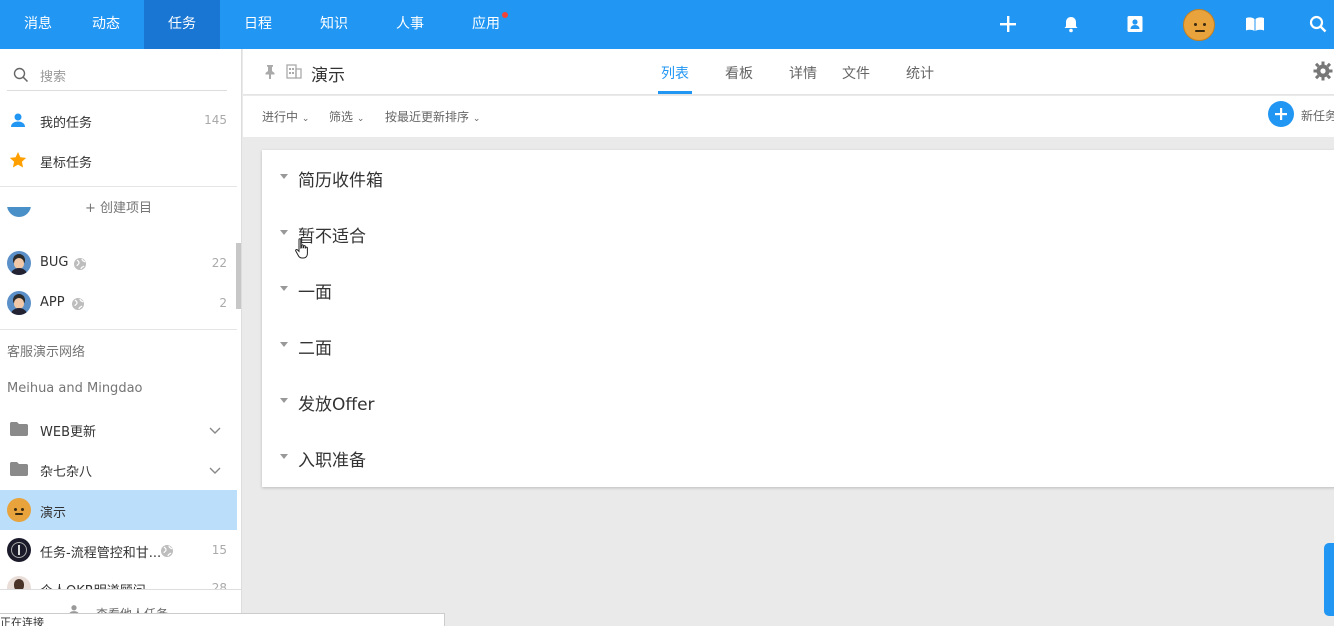 The image size is (1334, 626). What do you see at coordinates (294, 71) in the screenshot?
I see `building-icon` at bounding box center [294, 71].